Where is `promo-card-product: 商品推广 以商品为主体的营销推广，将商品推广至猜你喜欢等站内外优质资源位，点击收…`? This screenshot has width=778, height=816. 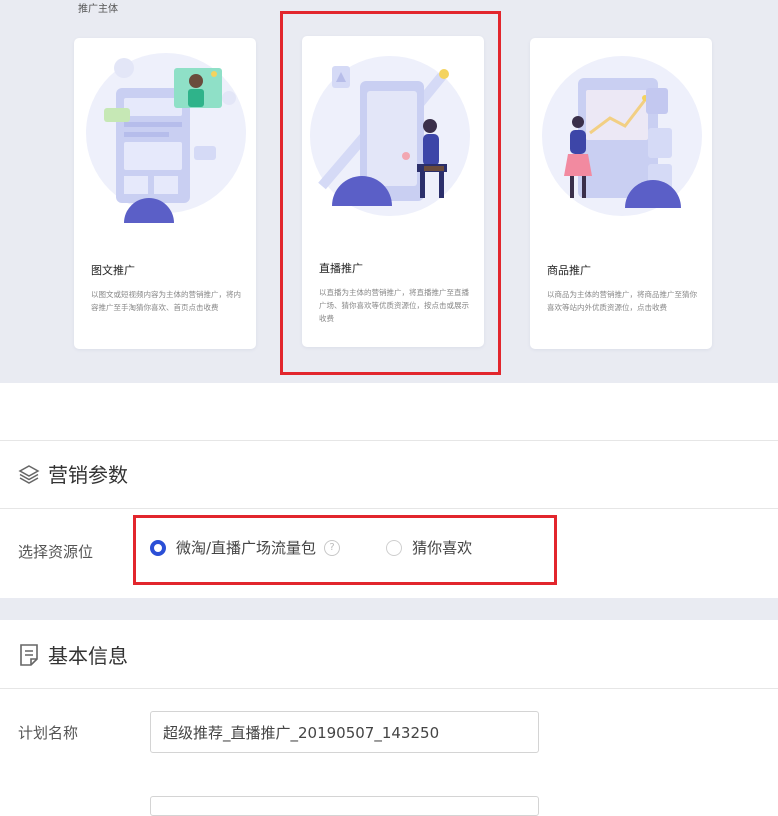 promo-card-product: 商品推广 以商品为主体的营销推广，将商品推广至猜你喜欢等站内外优质资源位，点击收… is located at coordinates (621, 193).